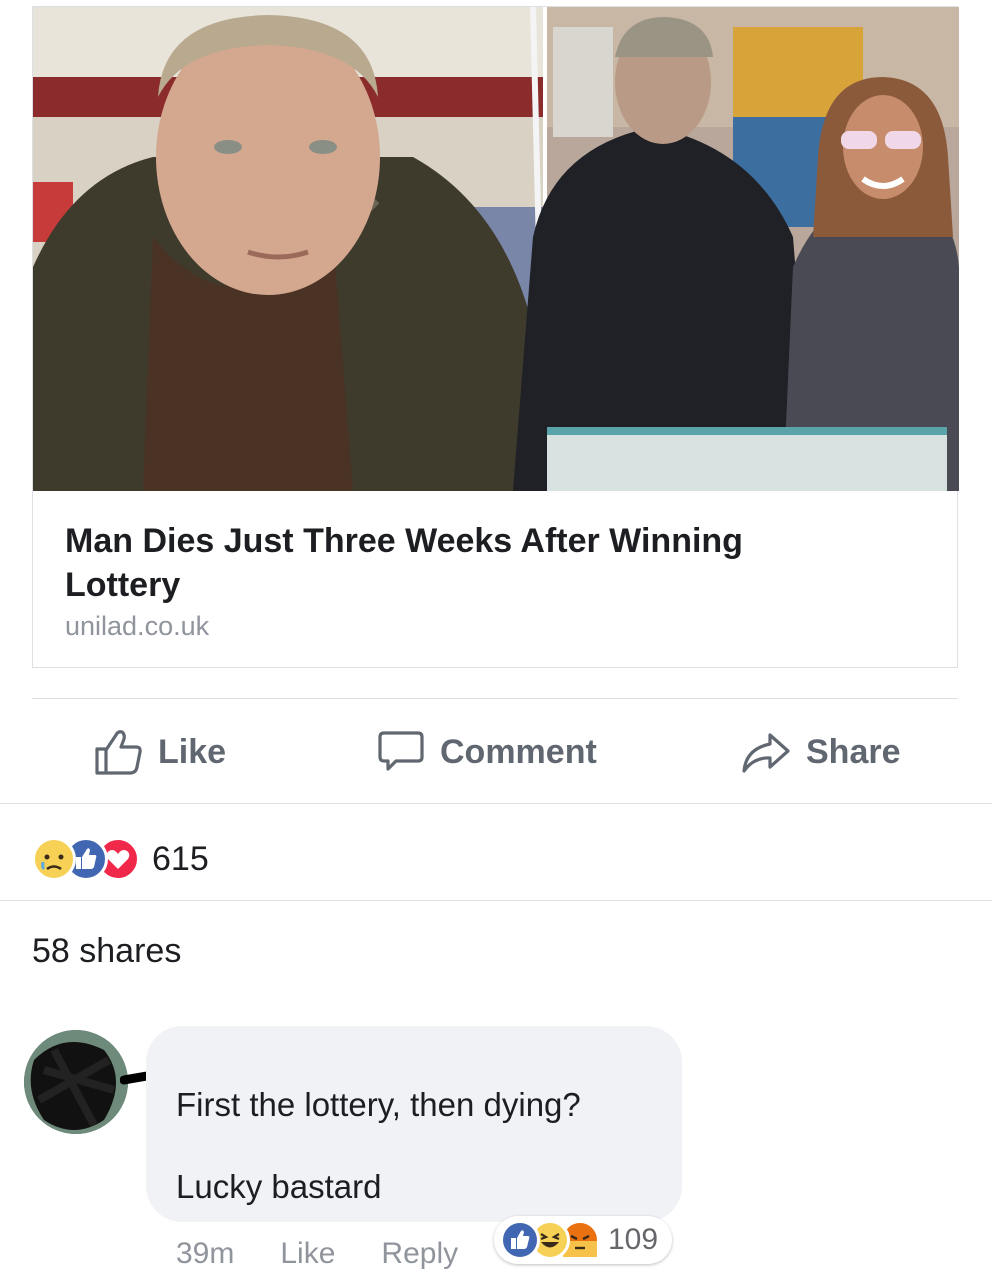  What do you see at coordinates (853, 751) in the screenshot?
I see `share-label: Share` at bounding box center [853, 751].